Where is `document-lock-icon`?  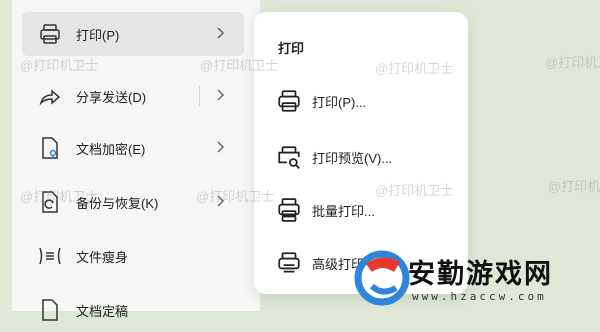
document-lock-icon is located at coordinates (50, 148).